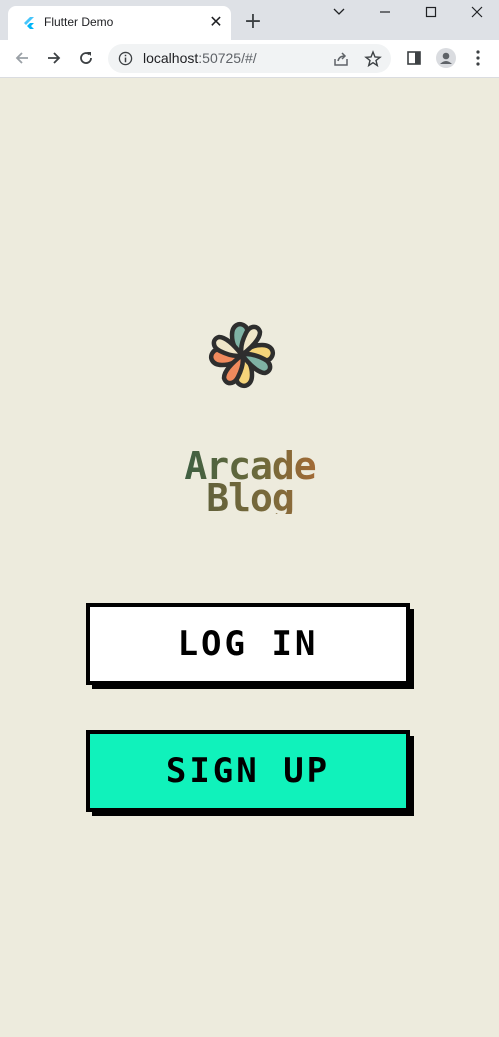  What do you see at coordinates (250, 498) in the screenshot?
I see `app-title-line2: Blog` at bounding box center [250, 498].